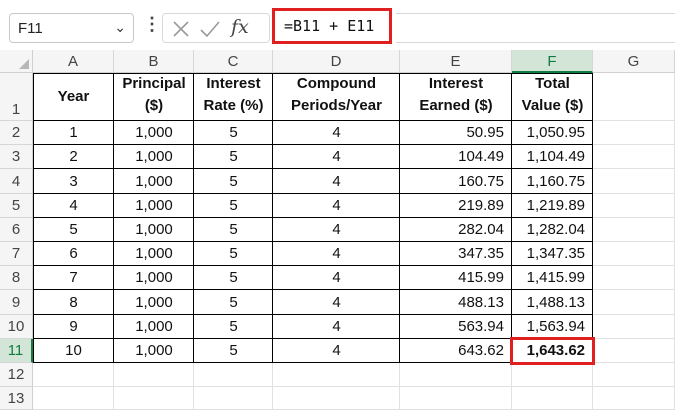  Describe the element at coordinates (16, 398) in the screenshot. I see `row-header-13: 13` at that location.